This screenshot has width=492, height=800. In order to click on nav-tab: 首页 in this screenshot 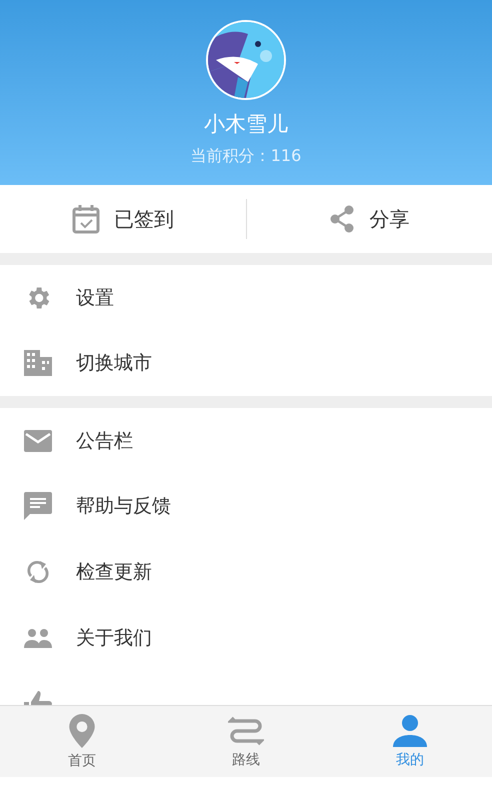, I will do `click(82, 741)`.